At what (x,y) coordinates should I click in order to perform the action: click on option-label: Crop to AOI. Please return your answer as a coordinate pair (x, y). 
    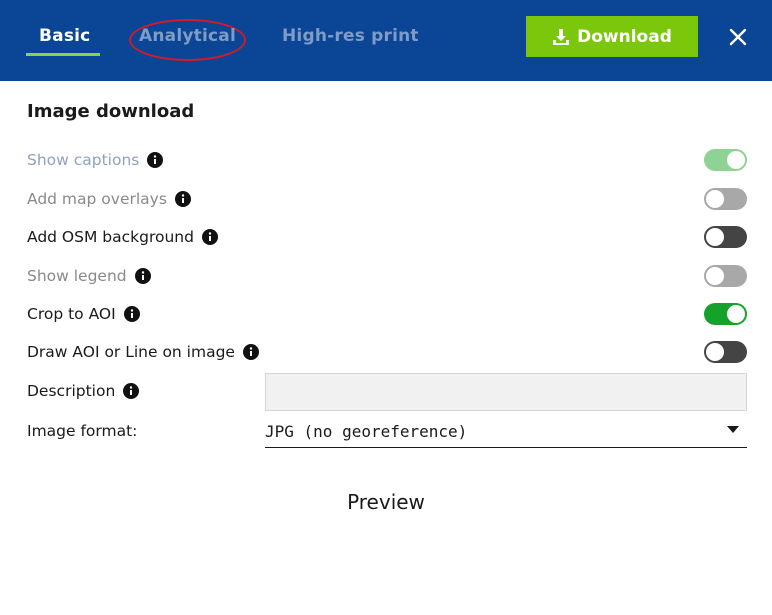
    Looking at the image, I should click on (71, 314).